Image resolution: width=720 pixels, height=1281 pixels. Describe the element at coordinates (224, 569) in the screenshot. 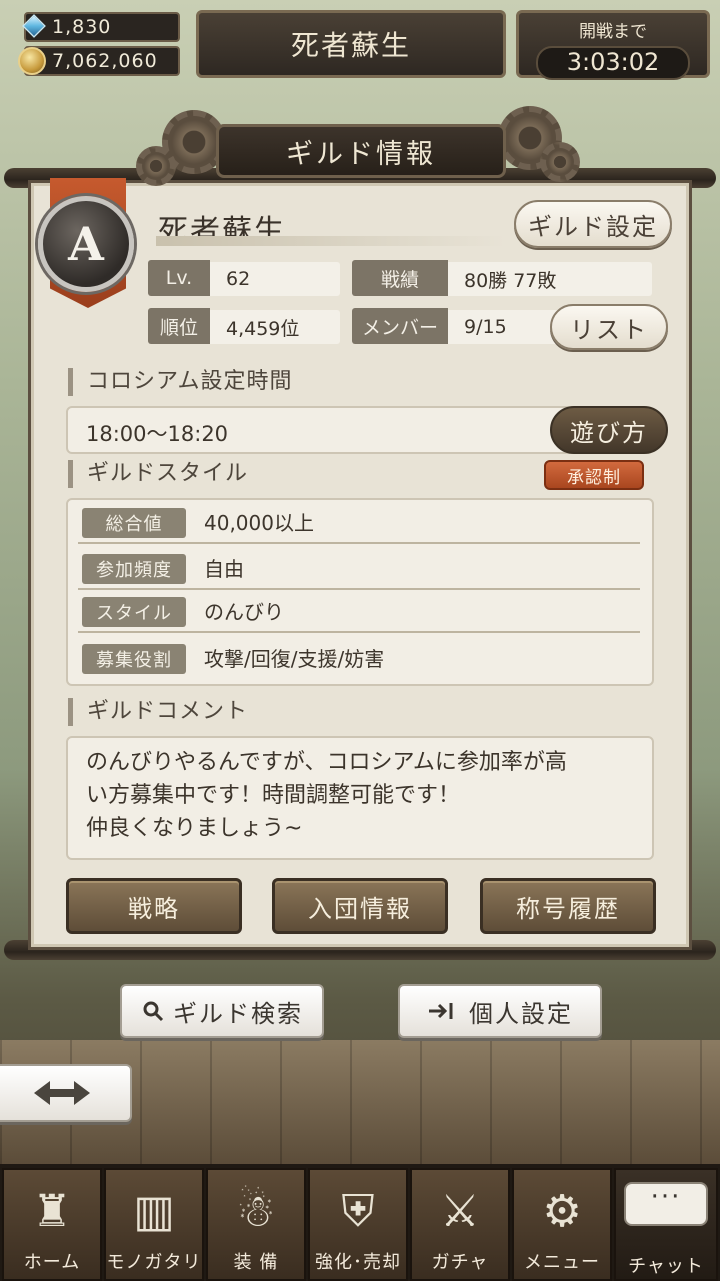

I see `style-row-value: 自由` at that location.